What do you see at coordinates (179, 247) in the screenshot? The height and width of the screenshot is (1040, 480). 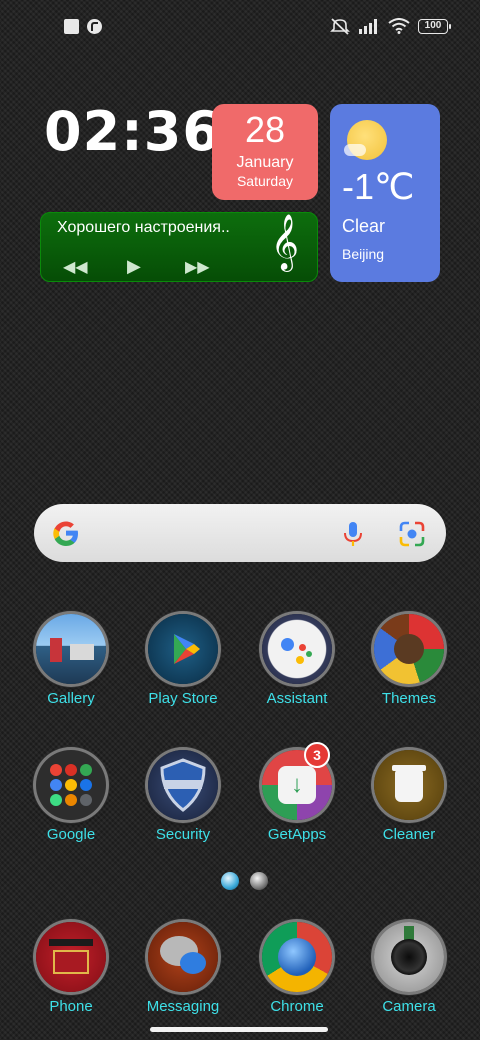 I see `music-widget: Хорошего настроения.. ◀◀ ▶ ▶▶ 𝄞` at bounding box center [179, 247].